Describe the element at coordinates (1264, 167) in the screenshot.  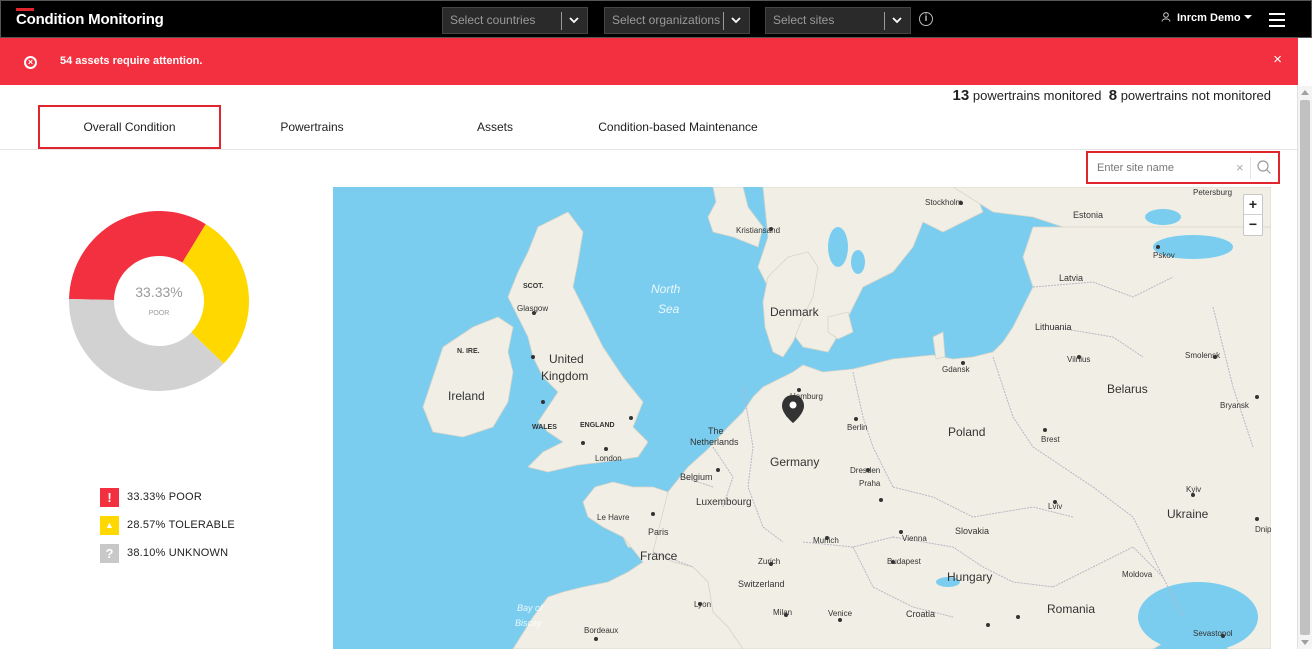
I see `search-icon` at that location.